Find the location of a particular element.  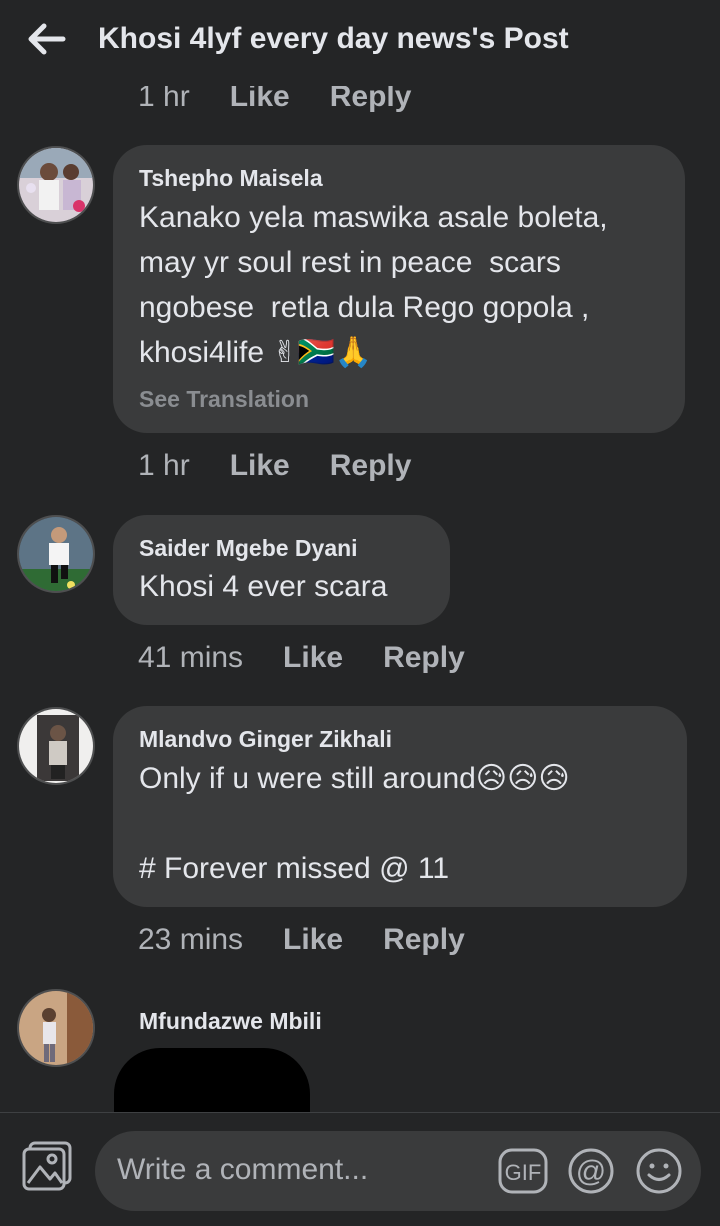

comment-author: Mfundazwe Mbili is located at coordinates (230, 1021).